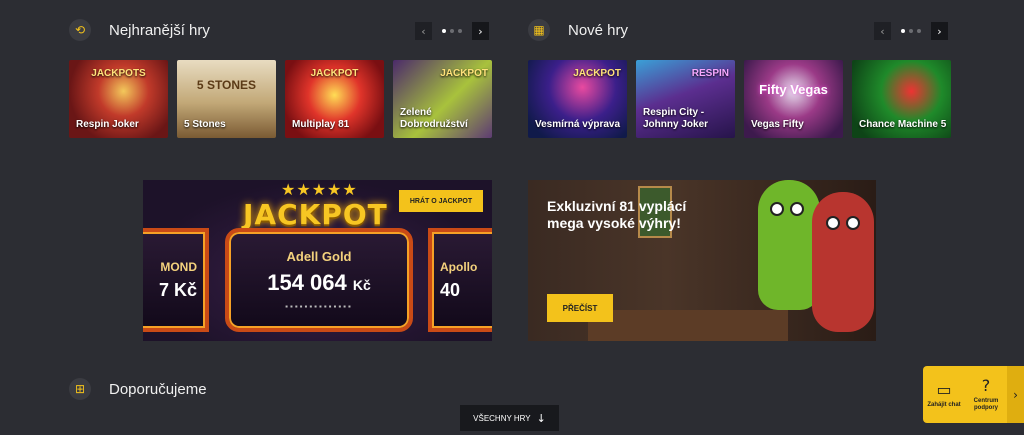 The height and width of the screenshot is (435, 1024). Describe the element at coordinates (676, 118) in the screenshot. I see `game-name: Respin City - Johnny Joker` at that location.